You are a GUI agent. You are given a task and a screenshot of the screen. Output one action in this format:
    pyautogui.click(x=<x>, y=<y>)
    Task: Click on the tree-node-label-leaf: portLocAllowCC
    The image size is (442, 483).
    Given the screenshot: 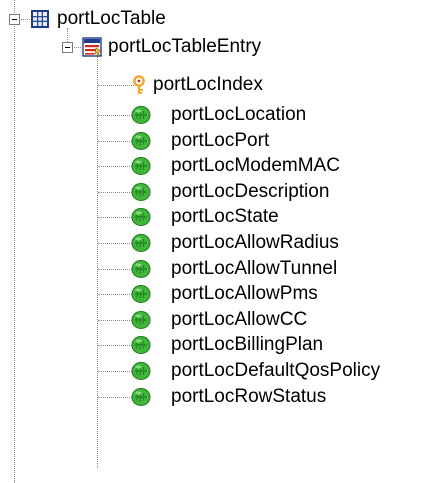 What is the action you would take?
    pyautogui.click(x=239, y=319)
    